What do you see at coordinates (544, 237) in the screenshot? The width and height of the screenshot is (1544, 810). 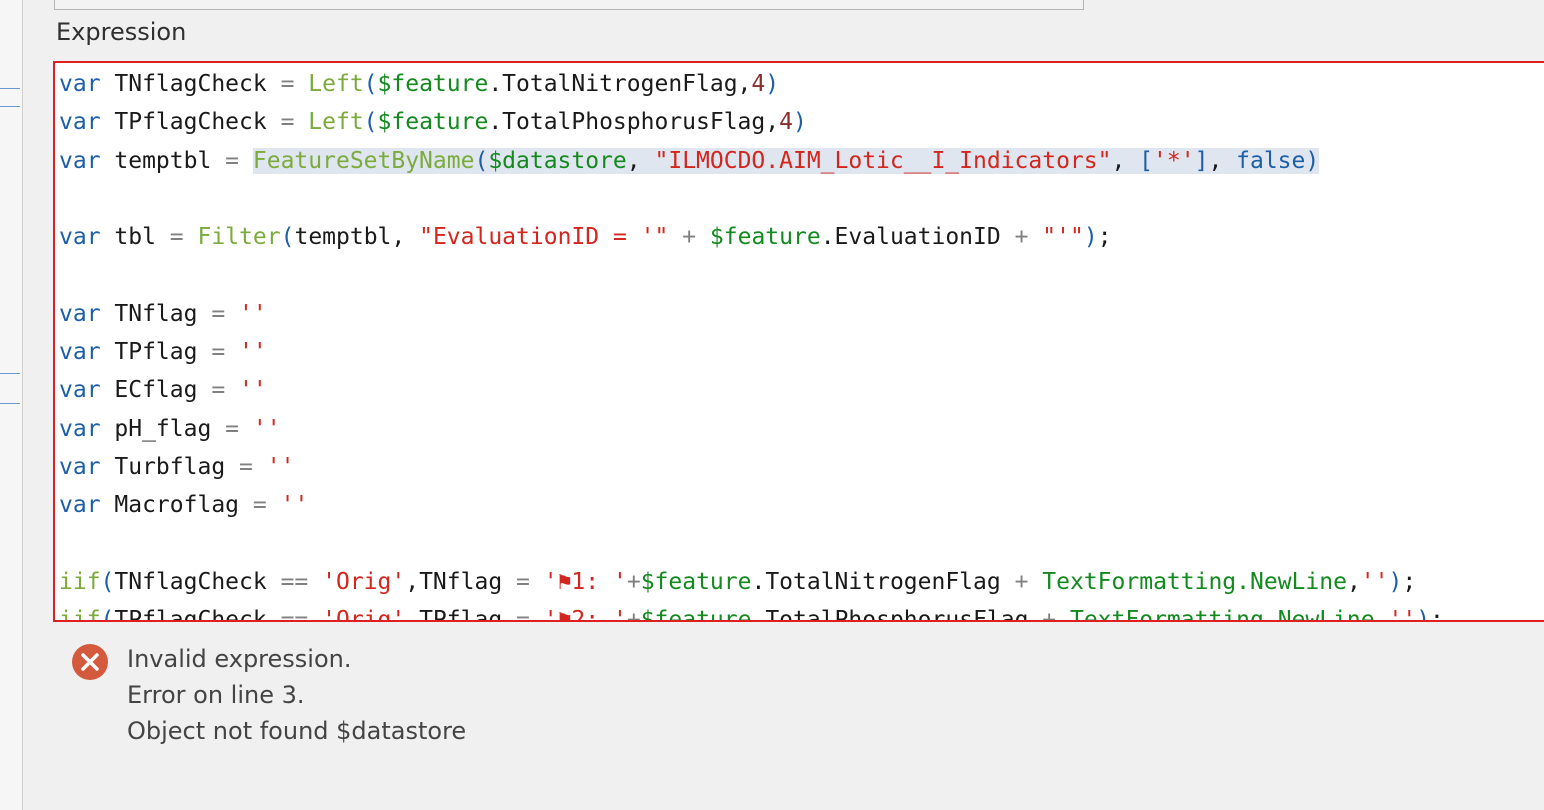 I see `code-token: "EvaluationID = '"` at bounding box center [544, 237].